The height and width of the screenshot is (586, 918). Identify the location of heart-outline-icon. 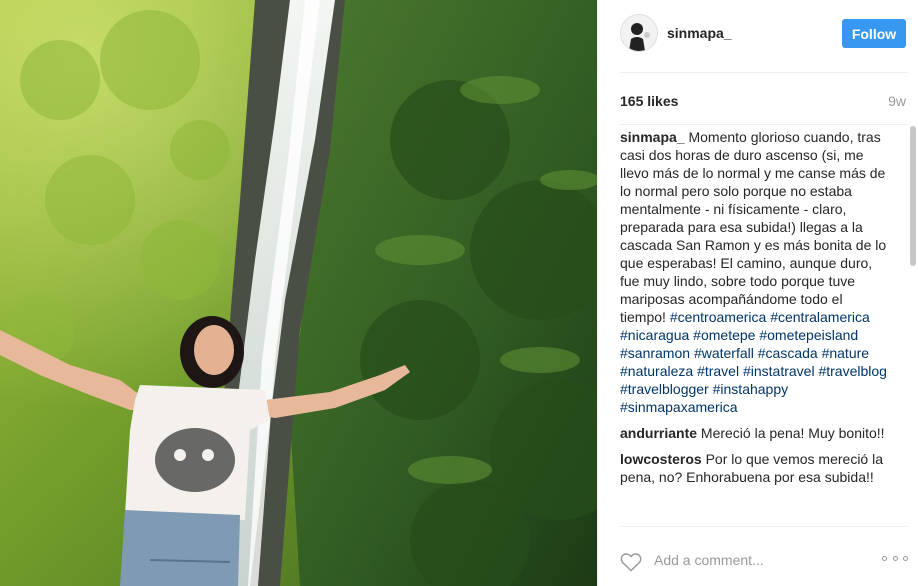
(631, 562).